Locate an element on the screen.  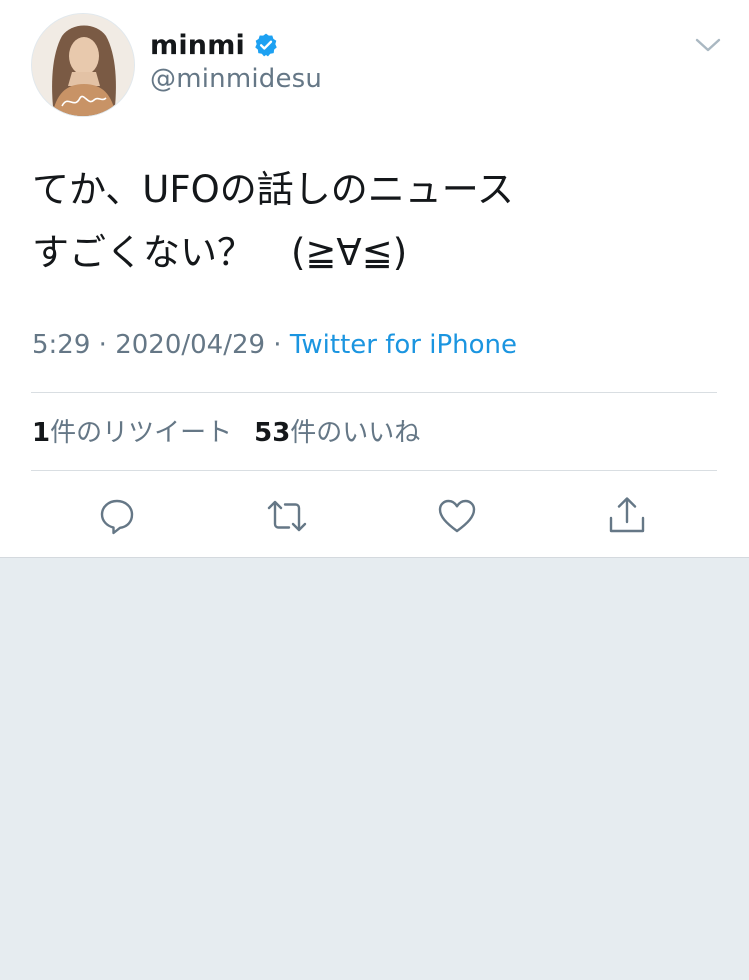
avatar-photo is located at coordinates (83, 65).